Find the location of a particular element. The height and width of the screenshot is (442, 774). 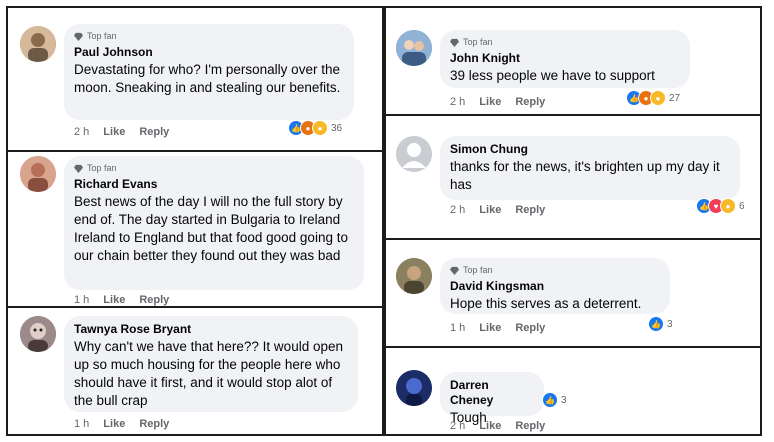

comment-bubble: Darren Cheney Tough is located at coordinates (492, 398).